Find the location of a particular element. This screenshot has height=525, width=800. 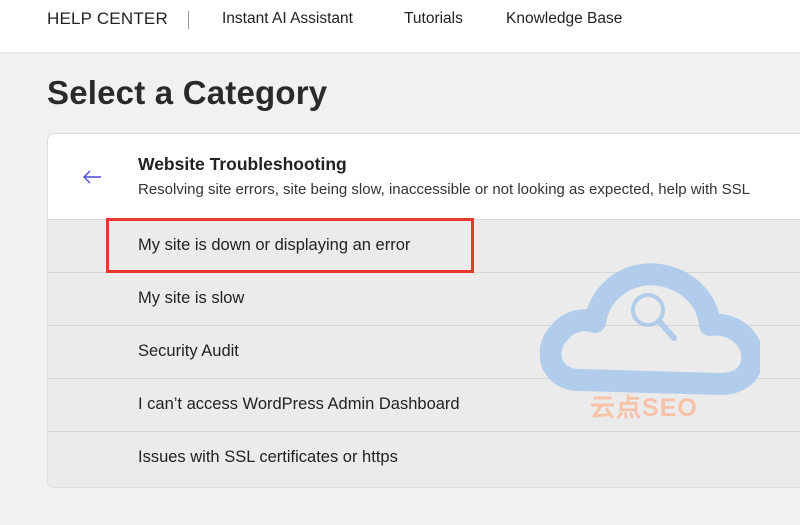

nav-link-tutorials: Tutorials is located at coordinates (433, 19).